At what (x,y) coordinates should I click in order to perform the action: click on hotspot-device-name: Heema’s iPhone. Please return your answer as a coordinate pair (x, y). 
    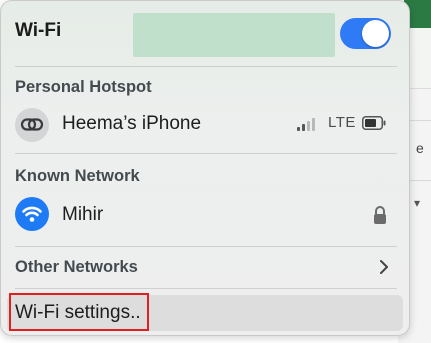
    Looking at the image, I should click on (132, 123).